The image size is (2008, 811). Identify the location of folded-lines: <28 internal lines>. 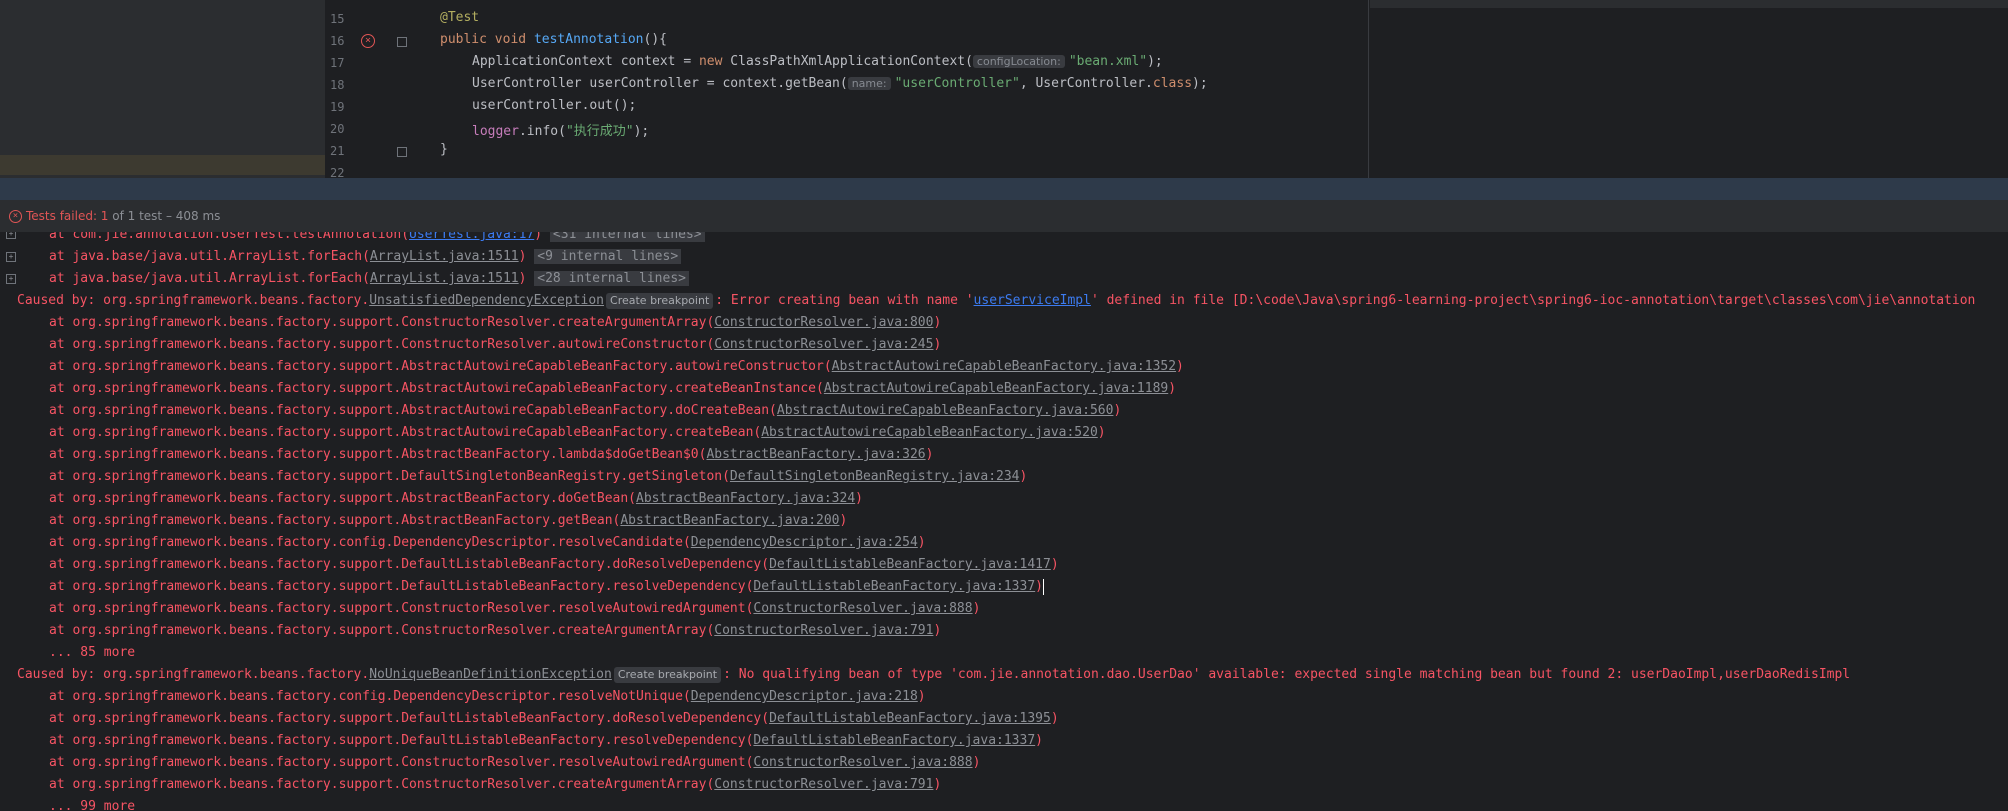
(611, 278).